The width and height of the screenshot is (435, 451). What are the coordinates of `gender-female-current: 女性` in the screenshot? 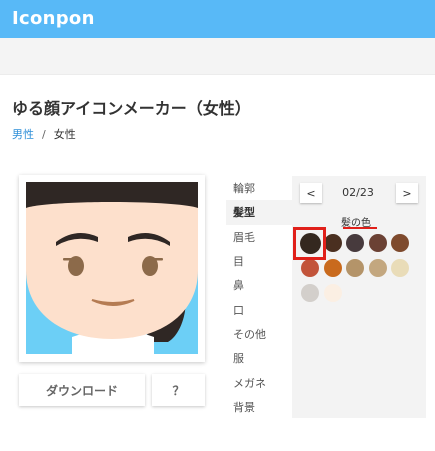 It's located at (64, 134).